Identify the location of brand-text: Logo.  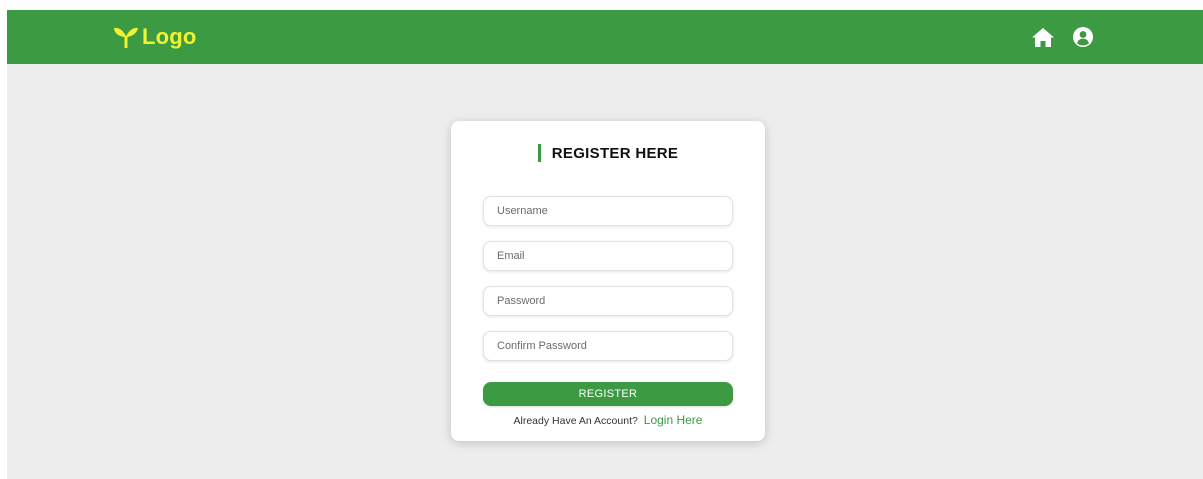
(169, 36).